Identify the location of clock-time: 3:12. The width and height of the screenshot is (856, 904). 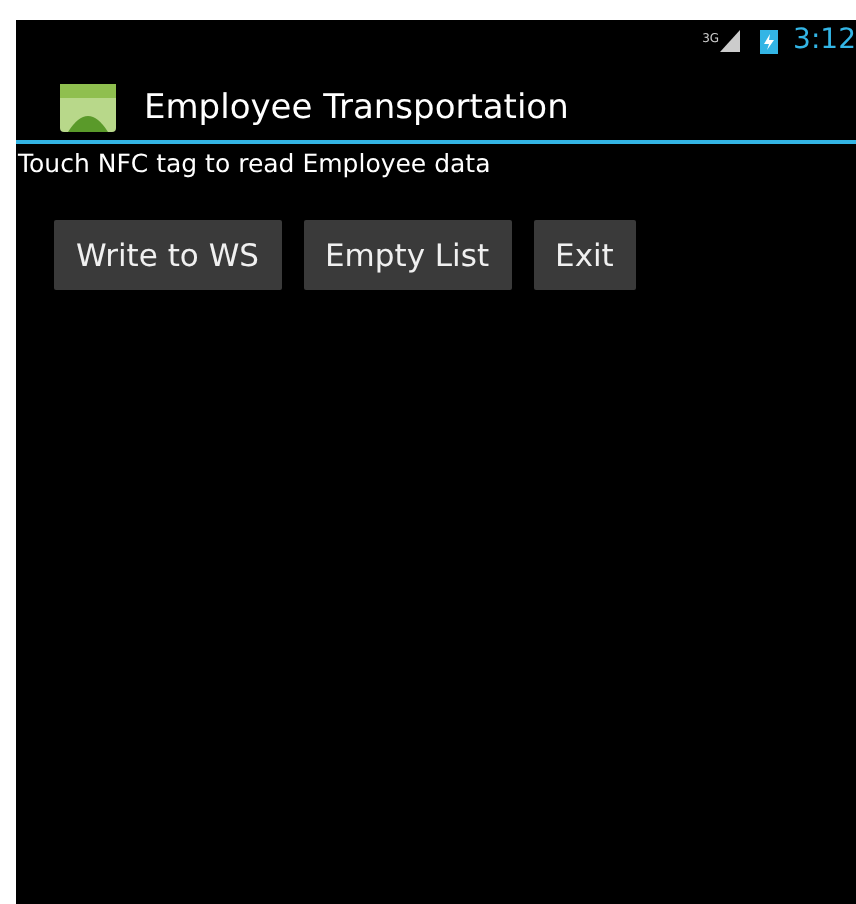
(824, 40).